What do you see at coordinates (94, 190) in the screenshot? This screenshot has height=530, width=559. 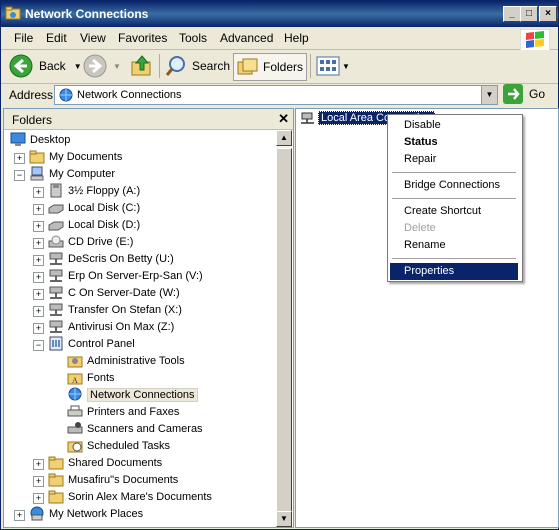 I see `tree-item-floppy: 3½ Floppy (A:)` at bounding box center [94, 190].